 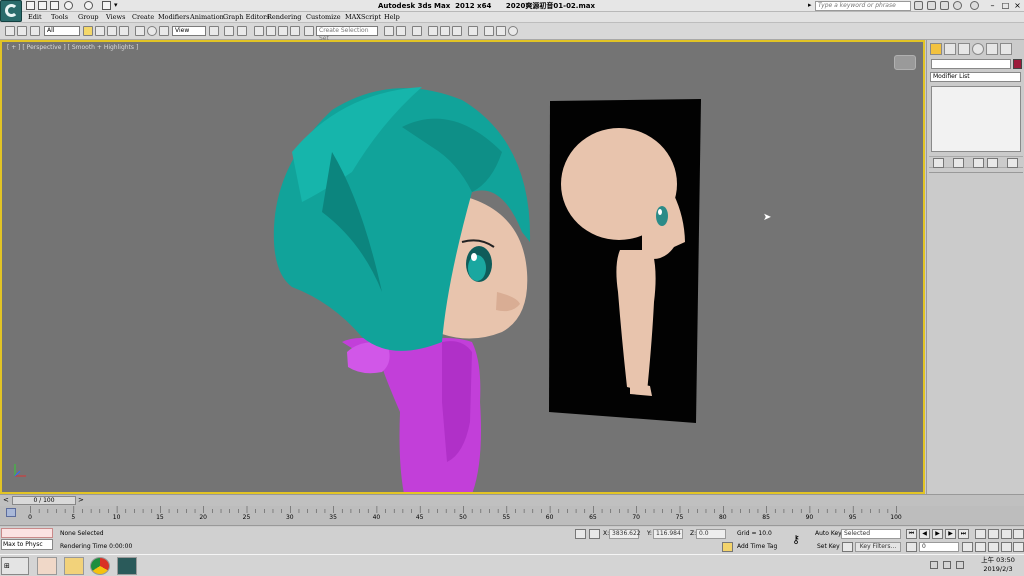 I want to click on tray-language-icon, so click(x=960, y=565).